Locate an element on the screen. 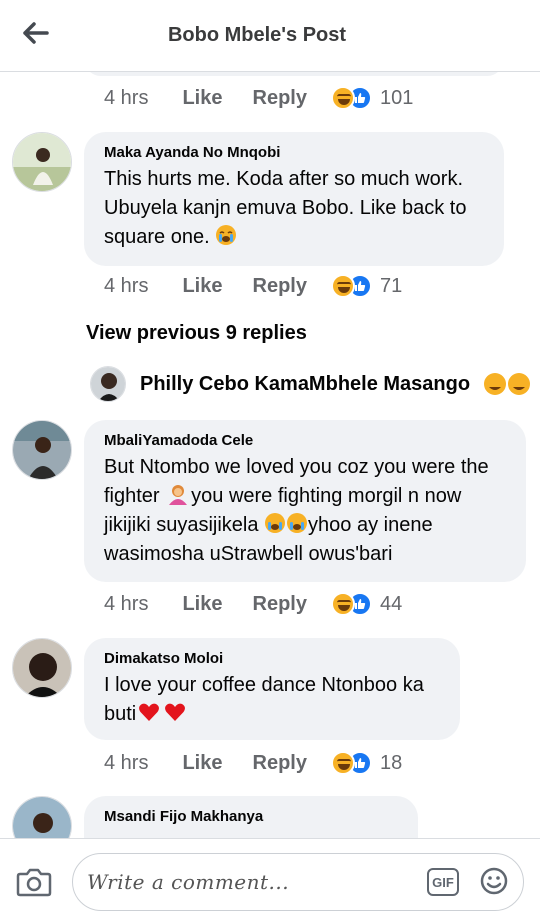 The height and width of the screenshot is (923, 540). view-previous-replies-link: View previous 9 replies is located at coordinates (196, 333).